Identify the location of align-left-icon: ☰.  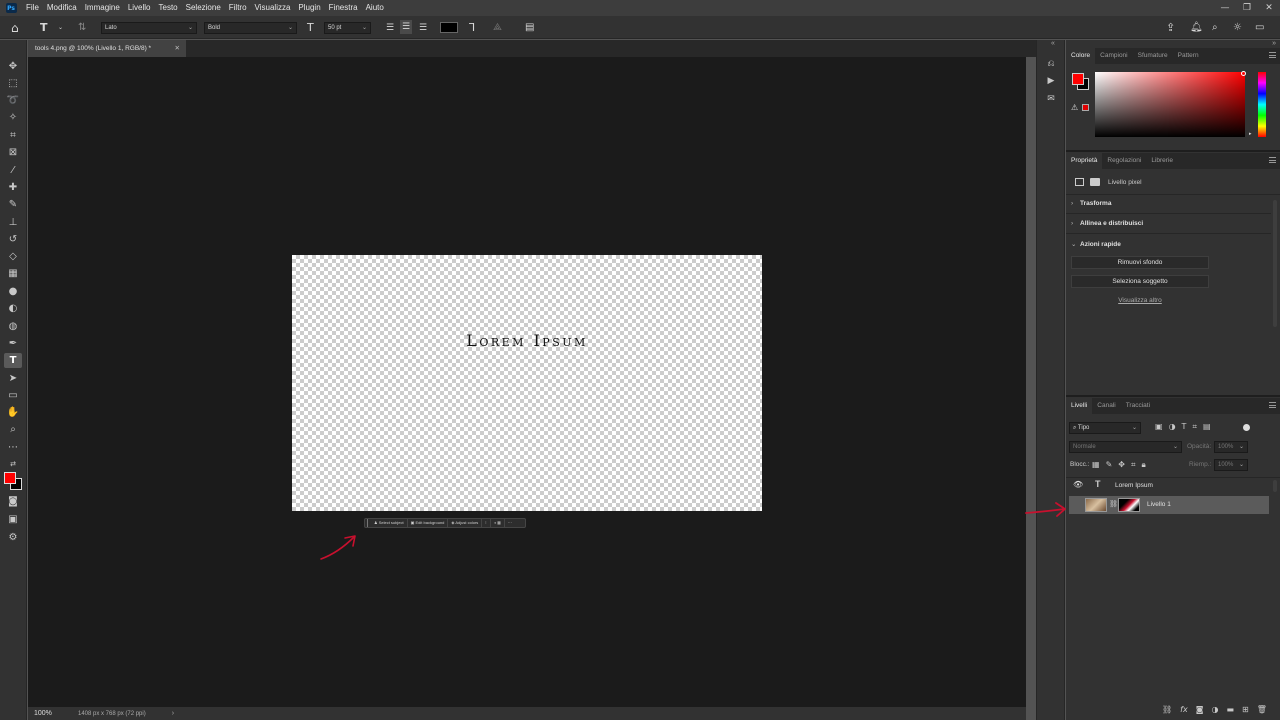
(390, 27).